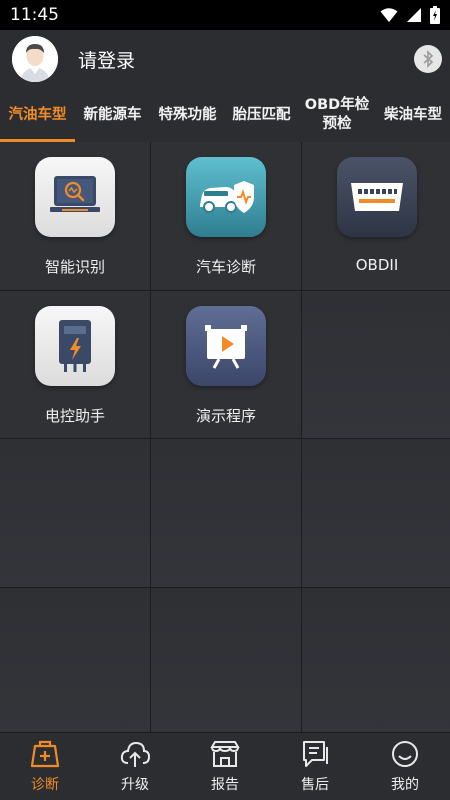  What do you see at coordinates (226, 346) in the screenshot?
I see `demo-play-icon` at bounding box center [226, 346].